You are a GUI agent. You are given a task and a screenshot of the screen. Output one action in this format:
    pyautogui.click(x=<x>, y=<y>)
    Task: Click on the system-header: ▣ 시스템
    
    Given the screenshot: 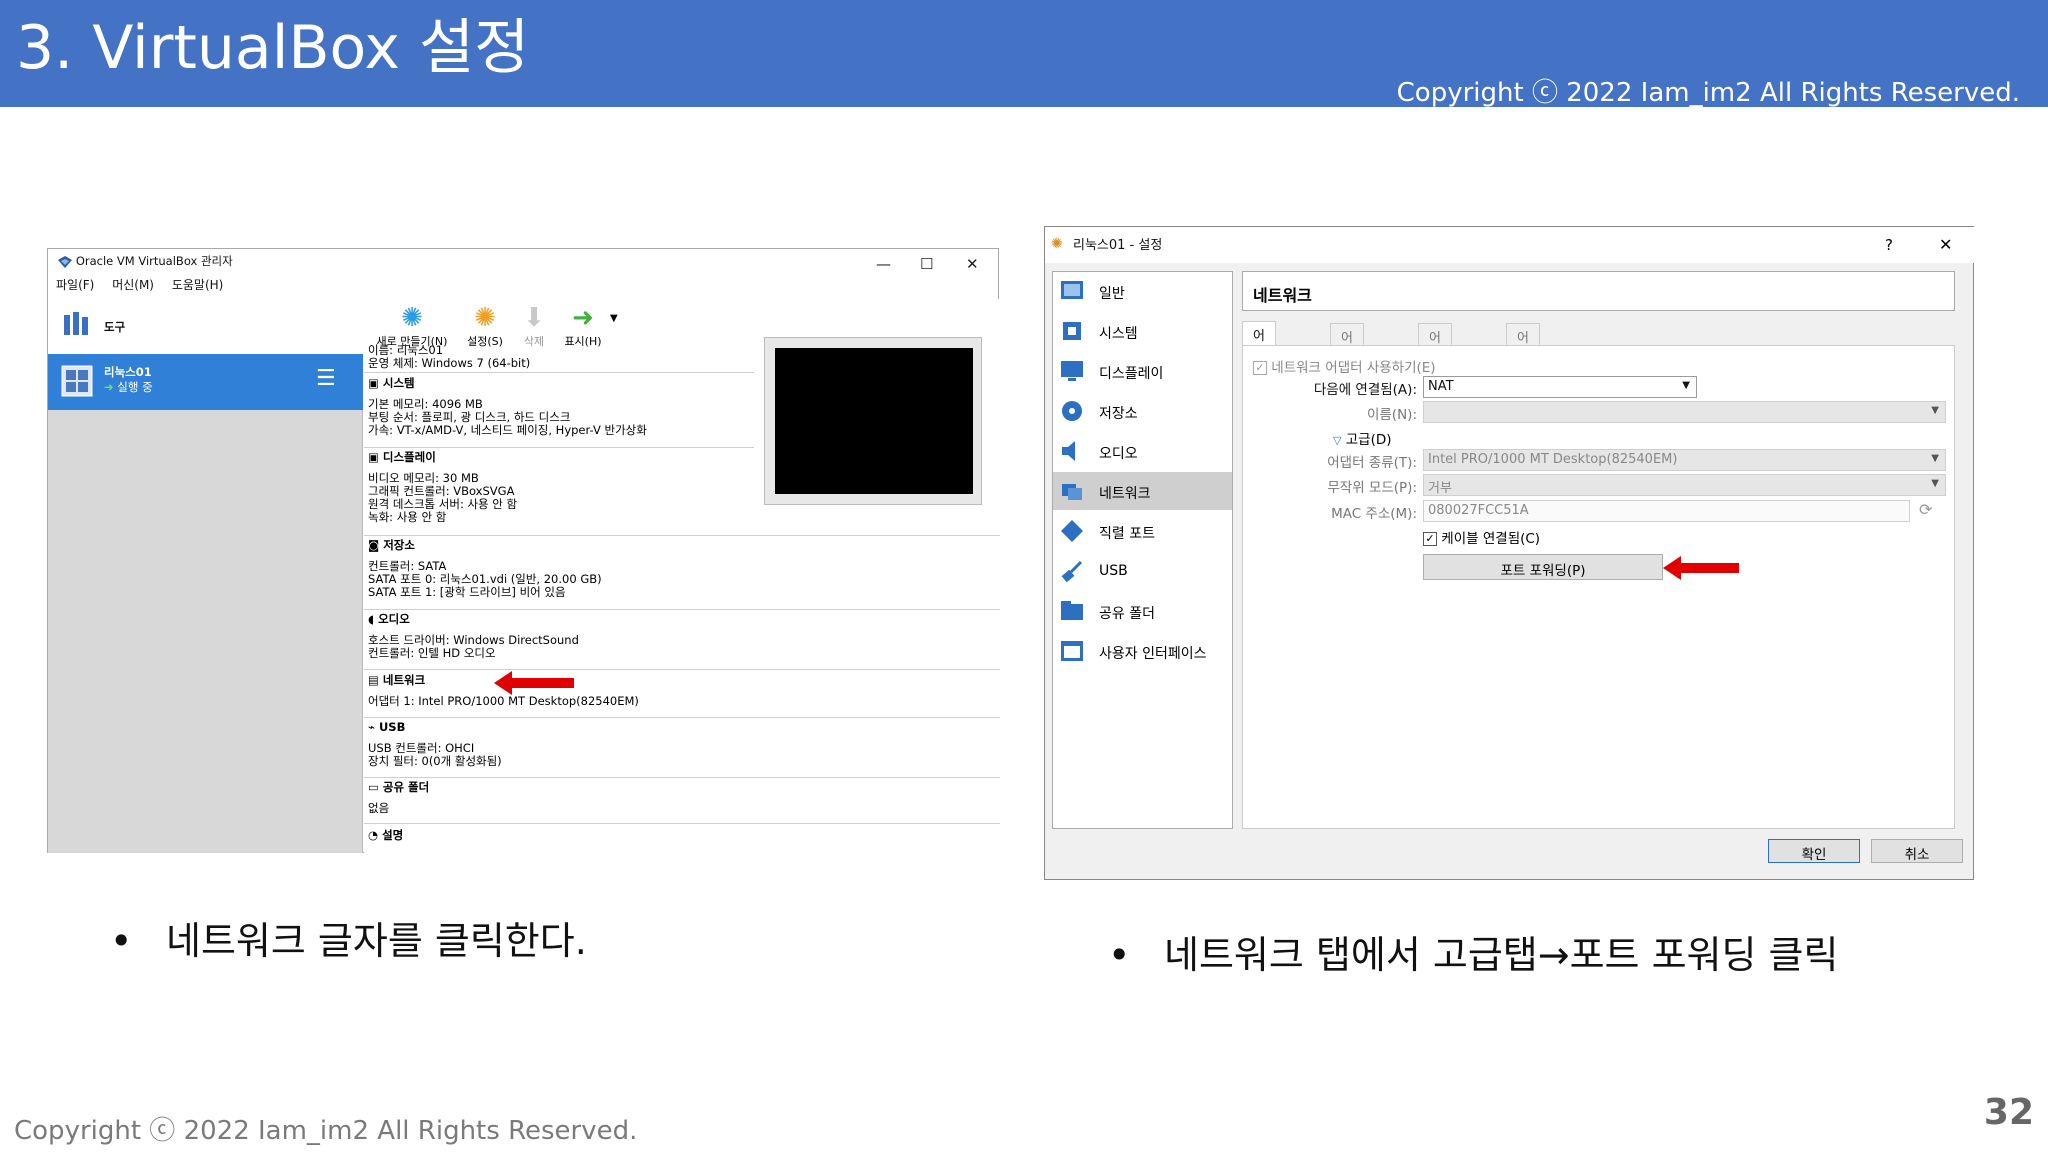 What is the action you would take?
    pyautogui.click(x=507, y=383)
    